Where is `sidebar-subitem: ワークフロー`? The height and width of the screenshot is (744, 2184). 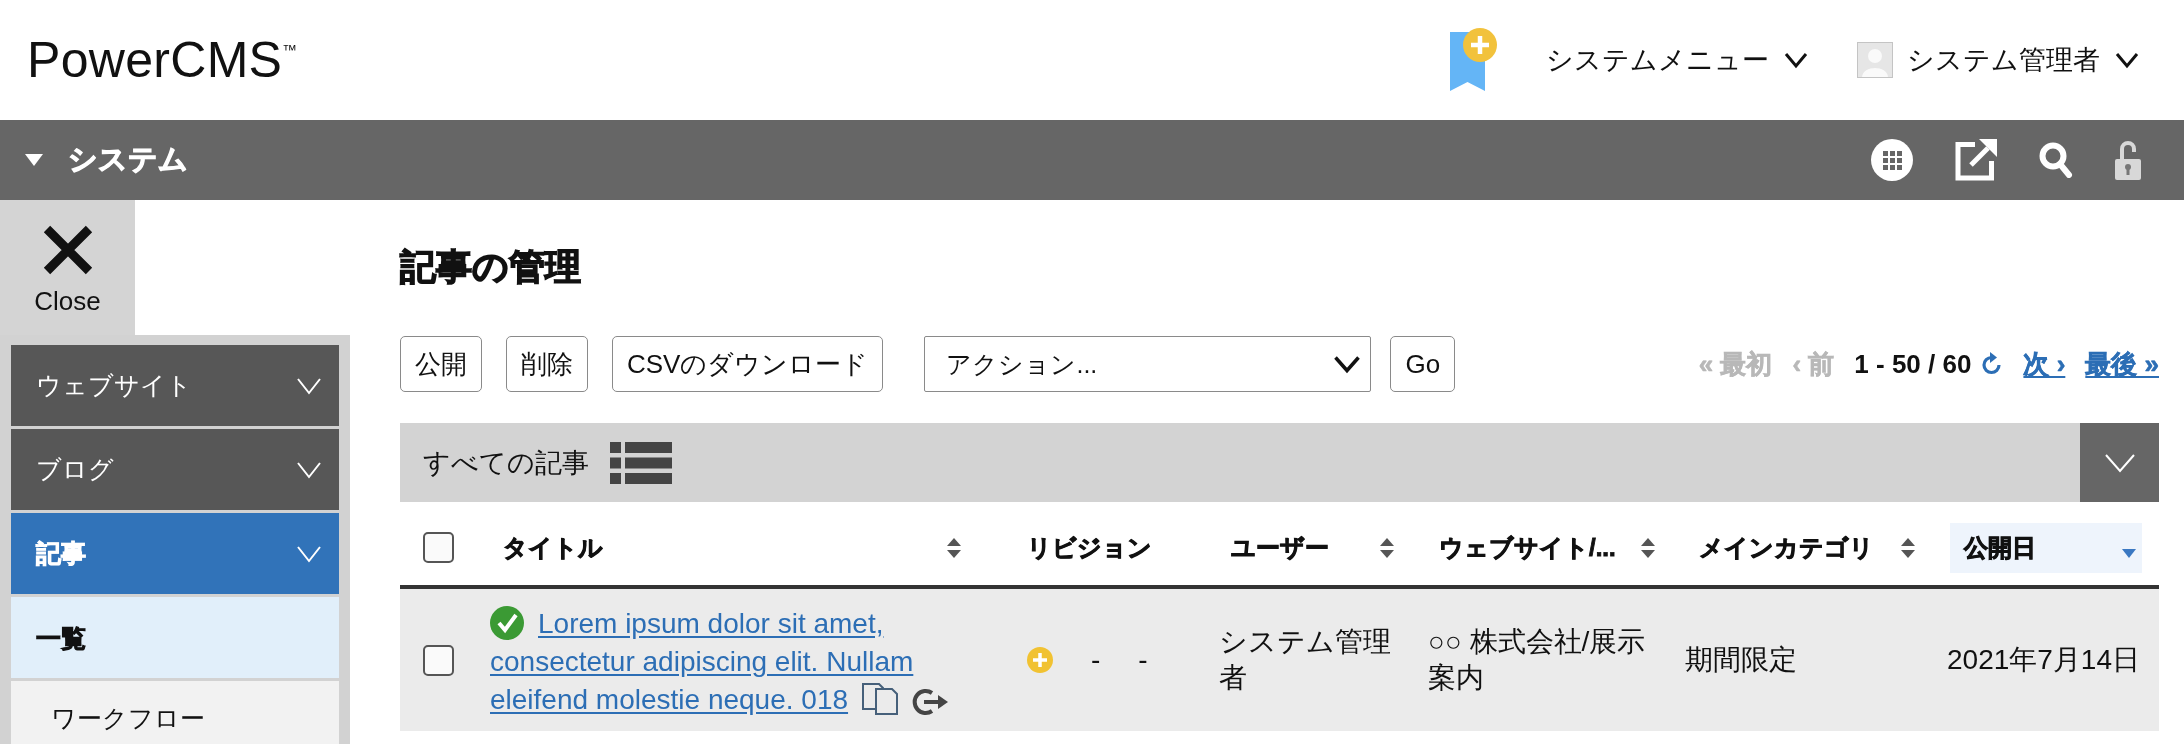
sidebar-subitem: ワークフロー is located at coordinates (175, 712).